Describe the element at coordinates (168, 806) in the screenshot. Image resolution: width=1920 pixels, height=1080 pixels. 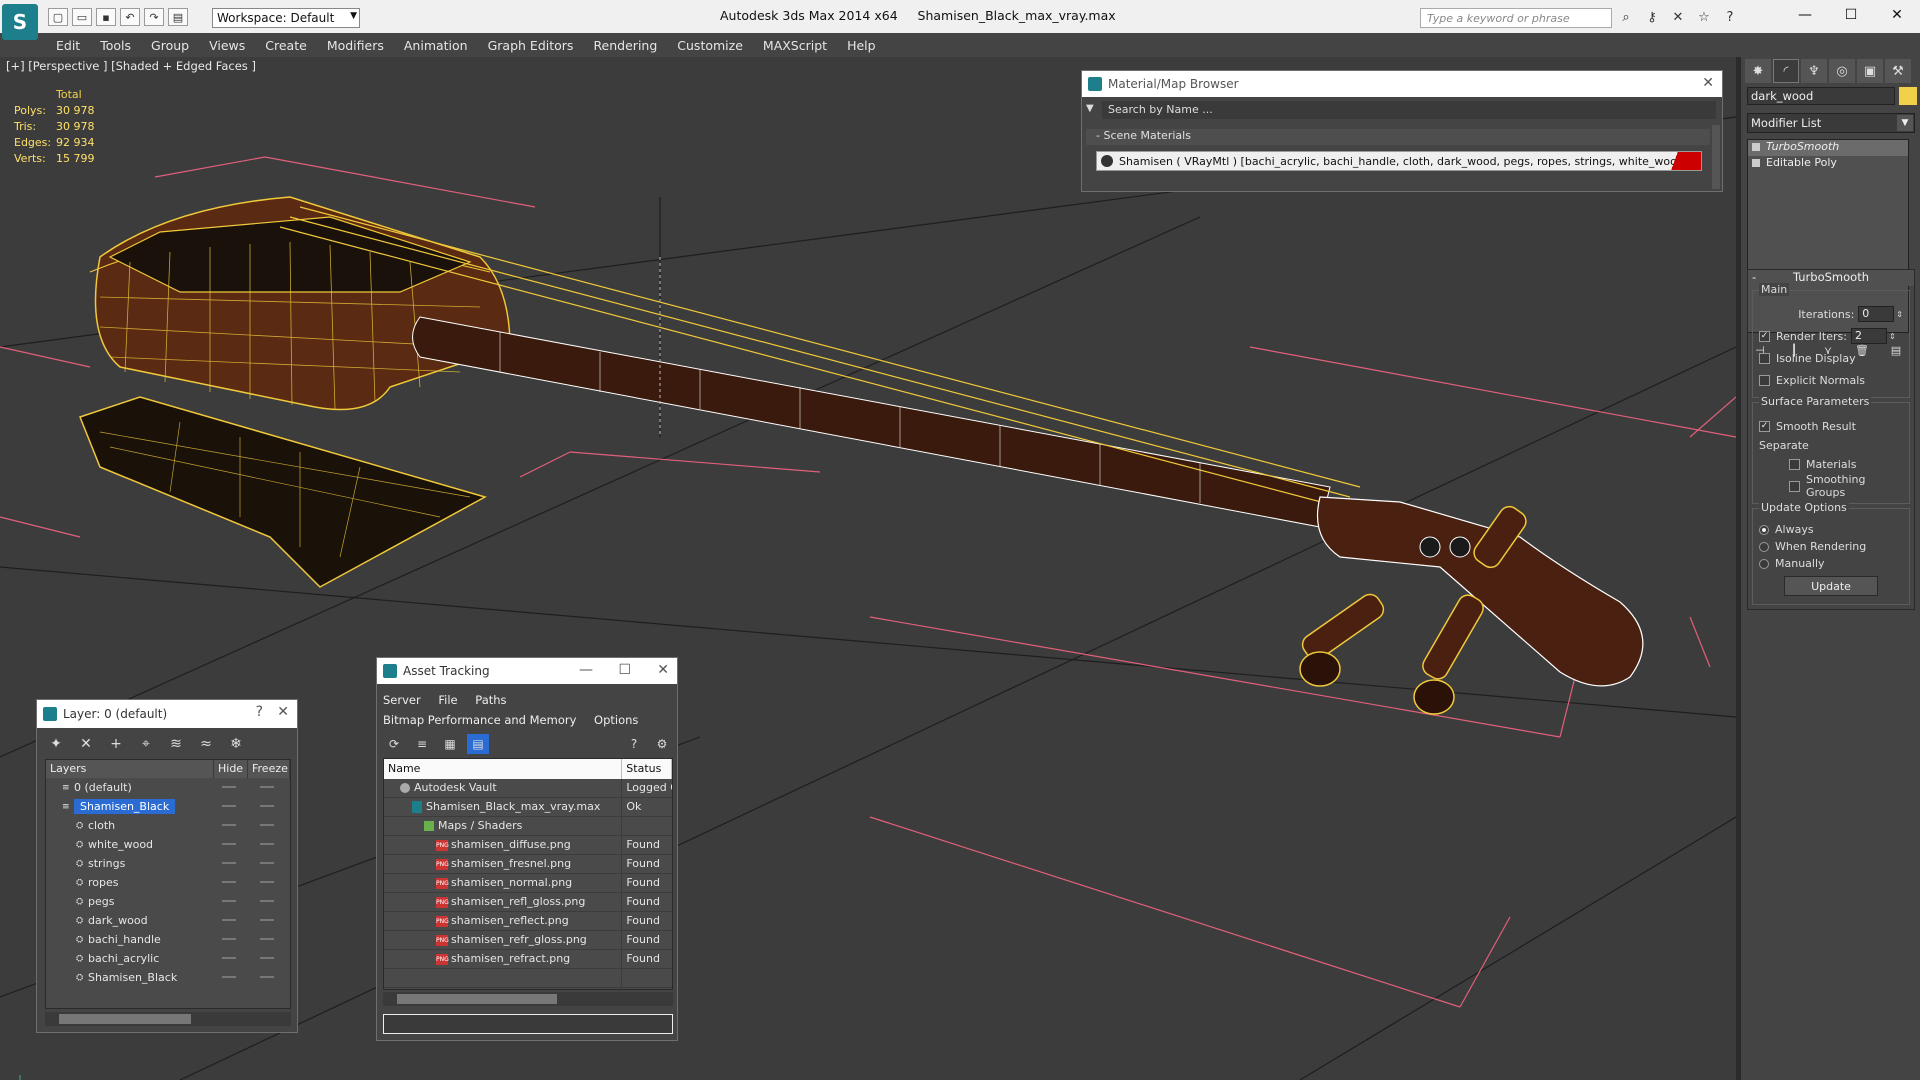
I see `layer-row: ≡ Shamisen_Black` at that location.